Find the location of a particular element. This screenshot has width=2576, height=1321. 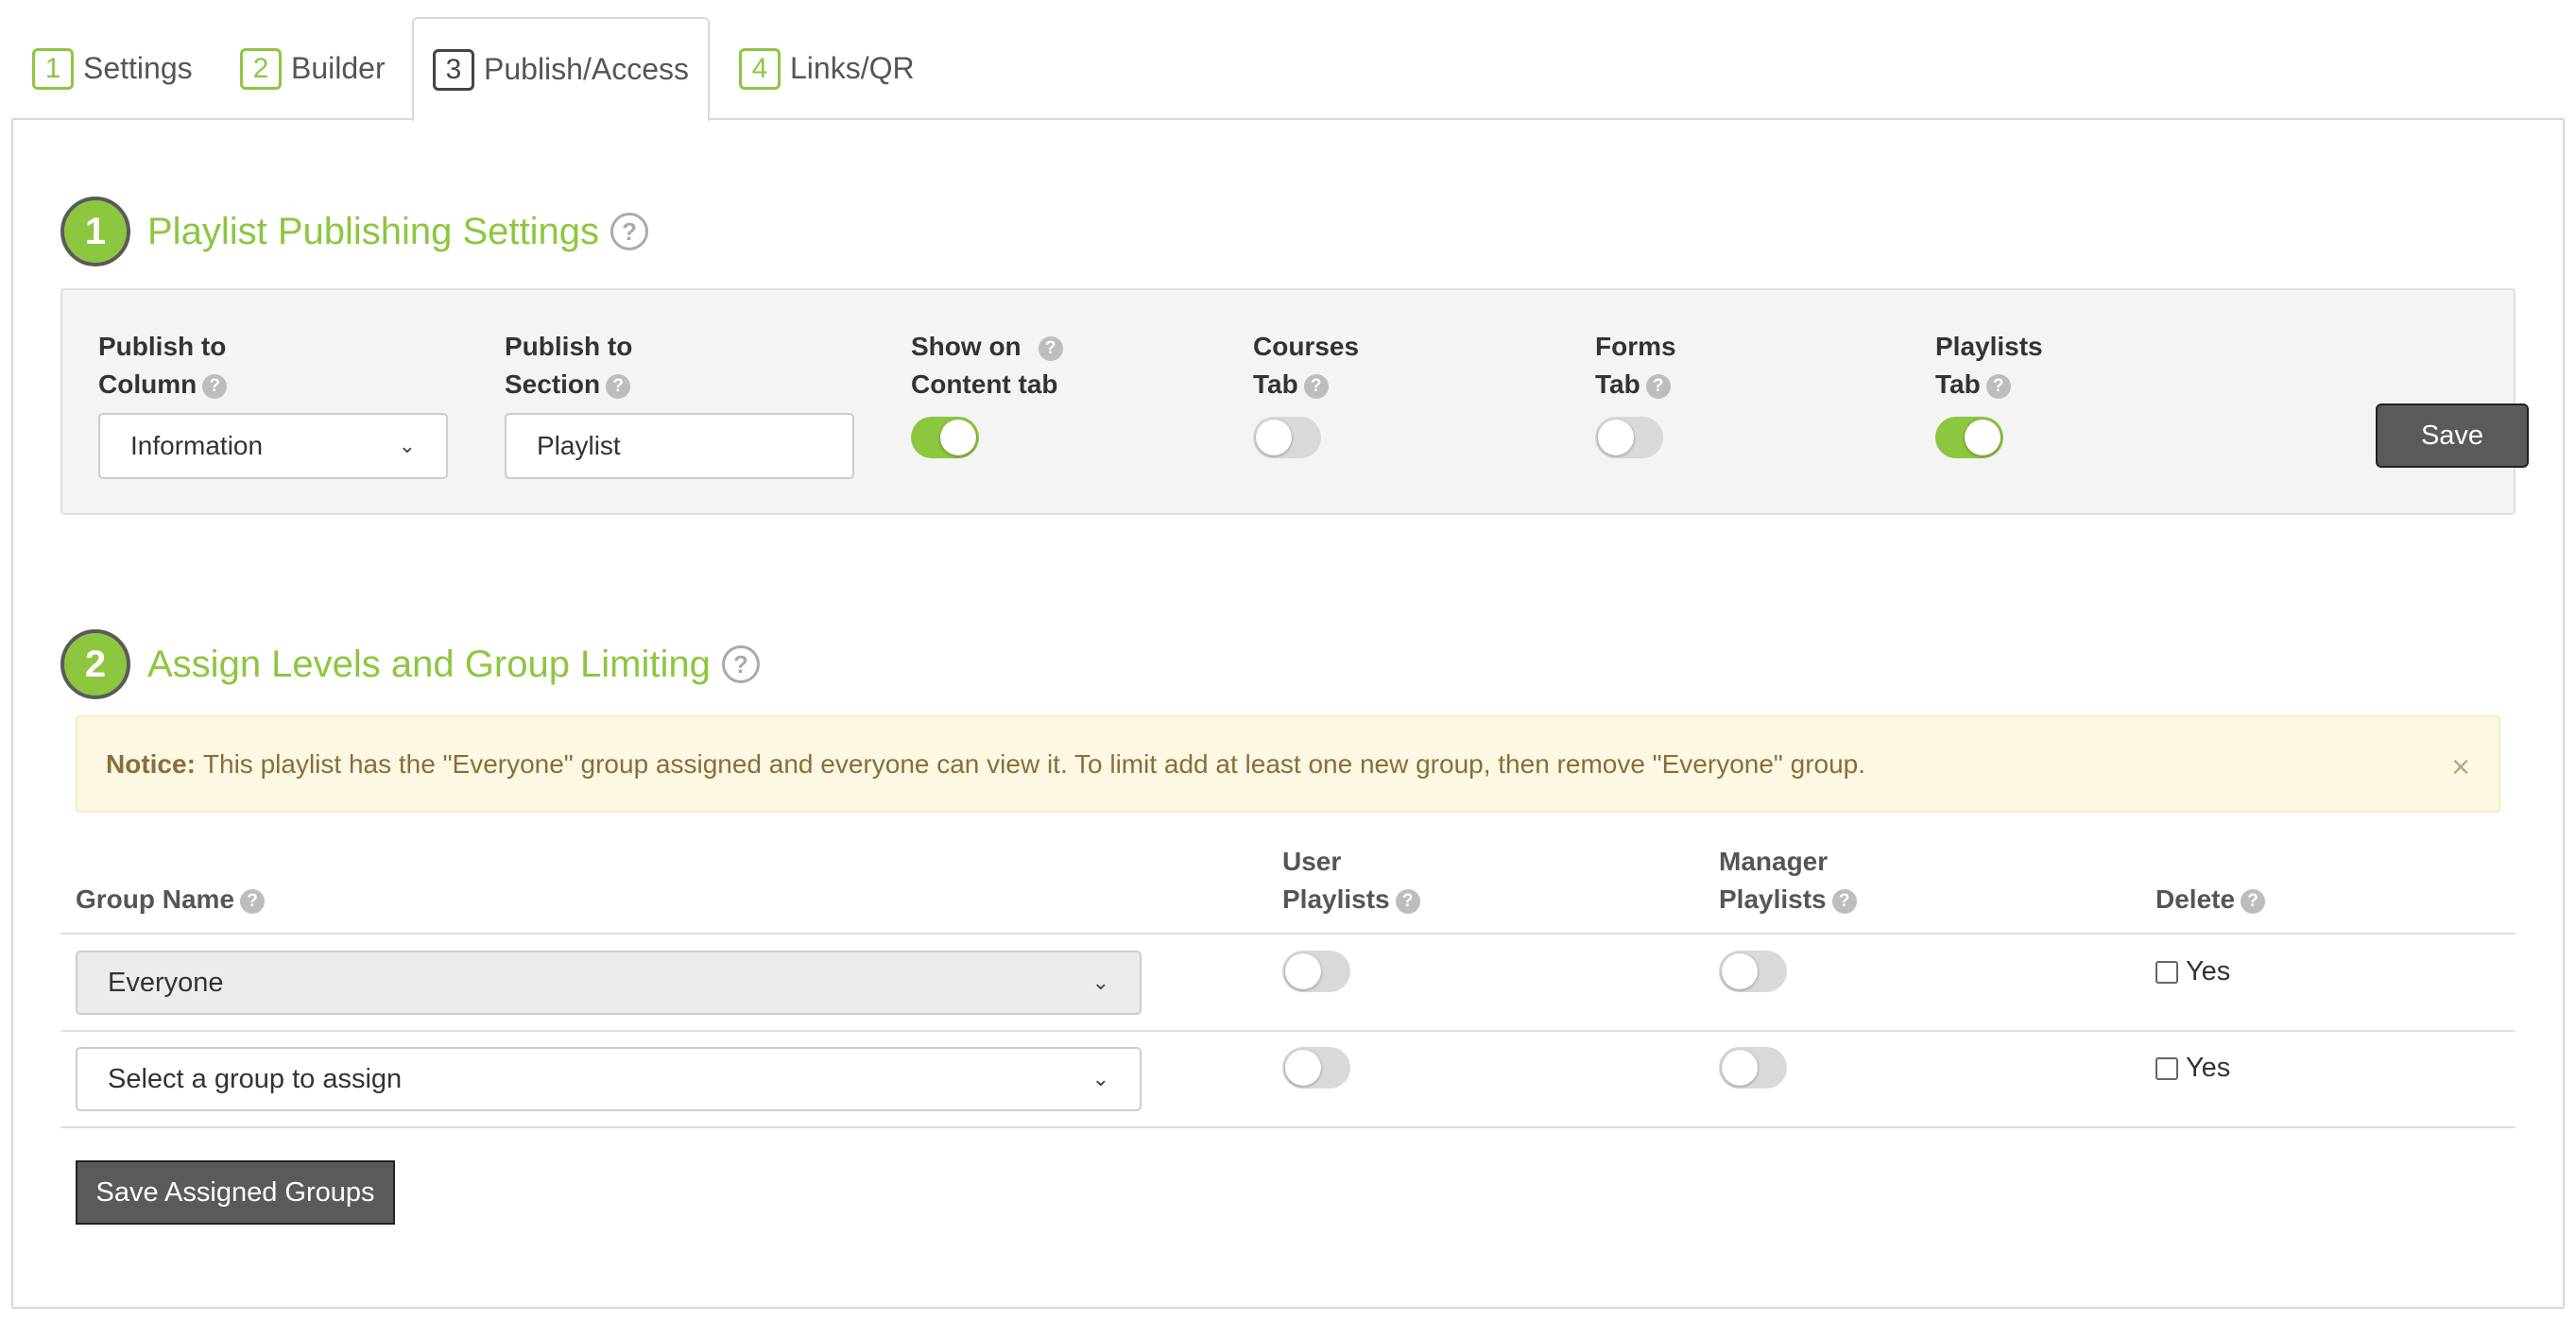

tab-builder-label: Builder is located at coordinates (338, 68).